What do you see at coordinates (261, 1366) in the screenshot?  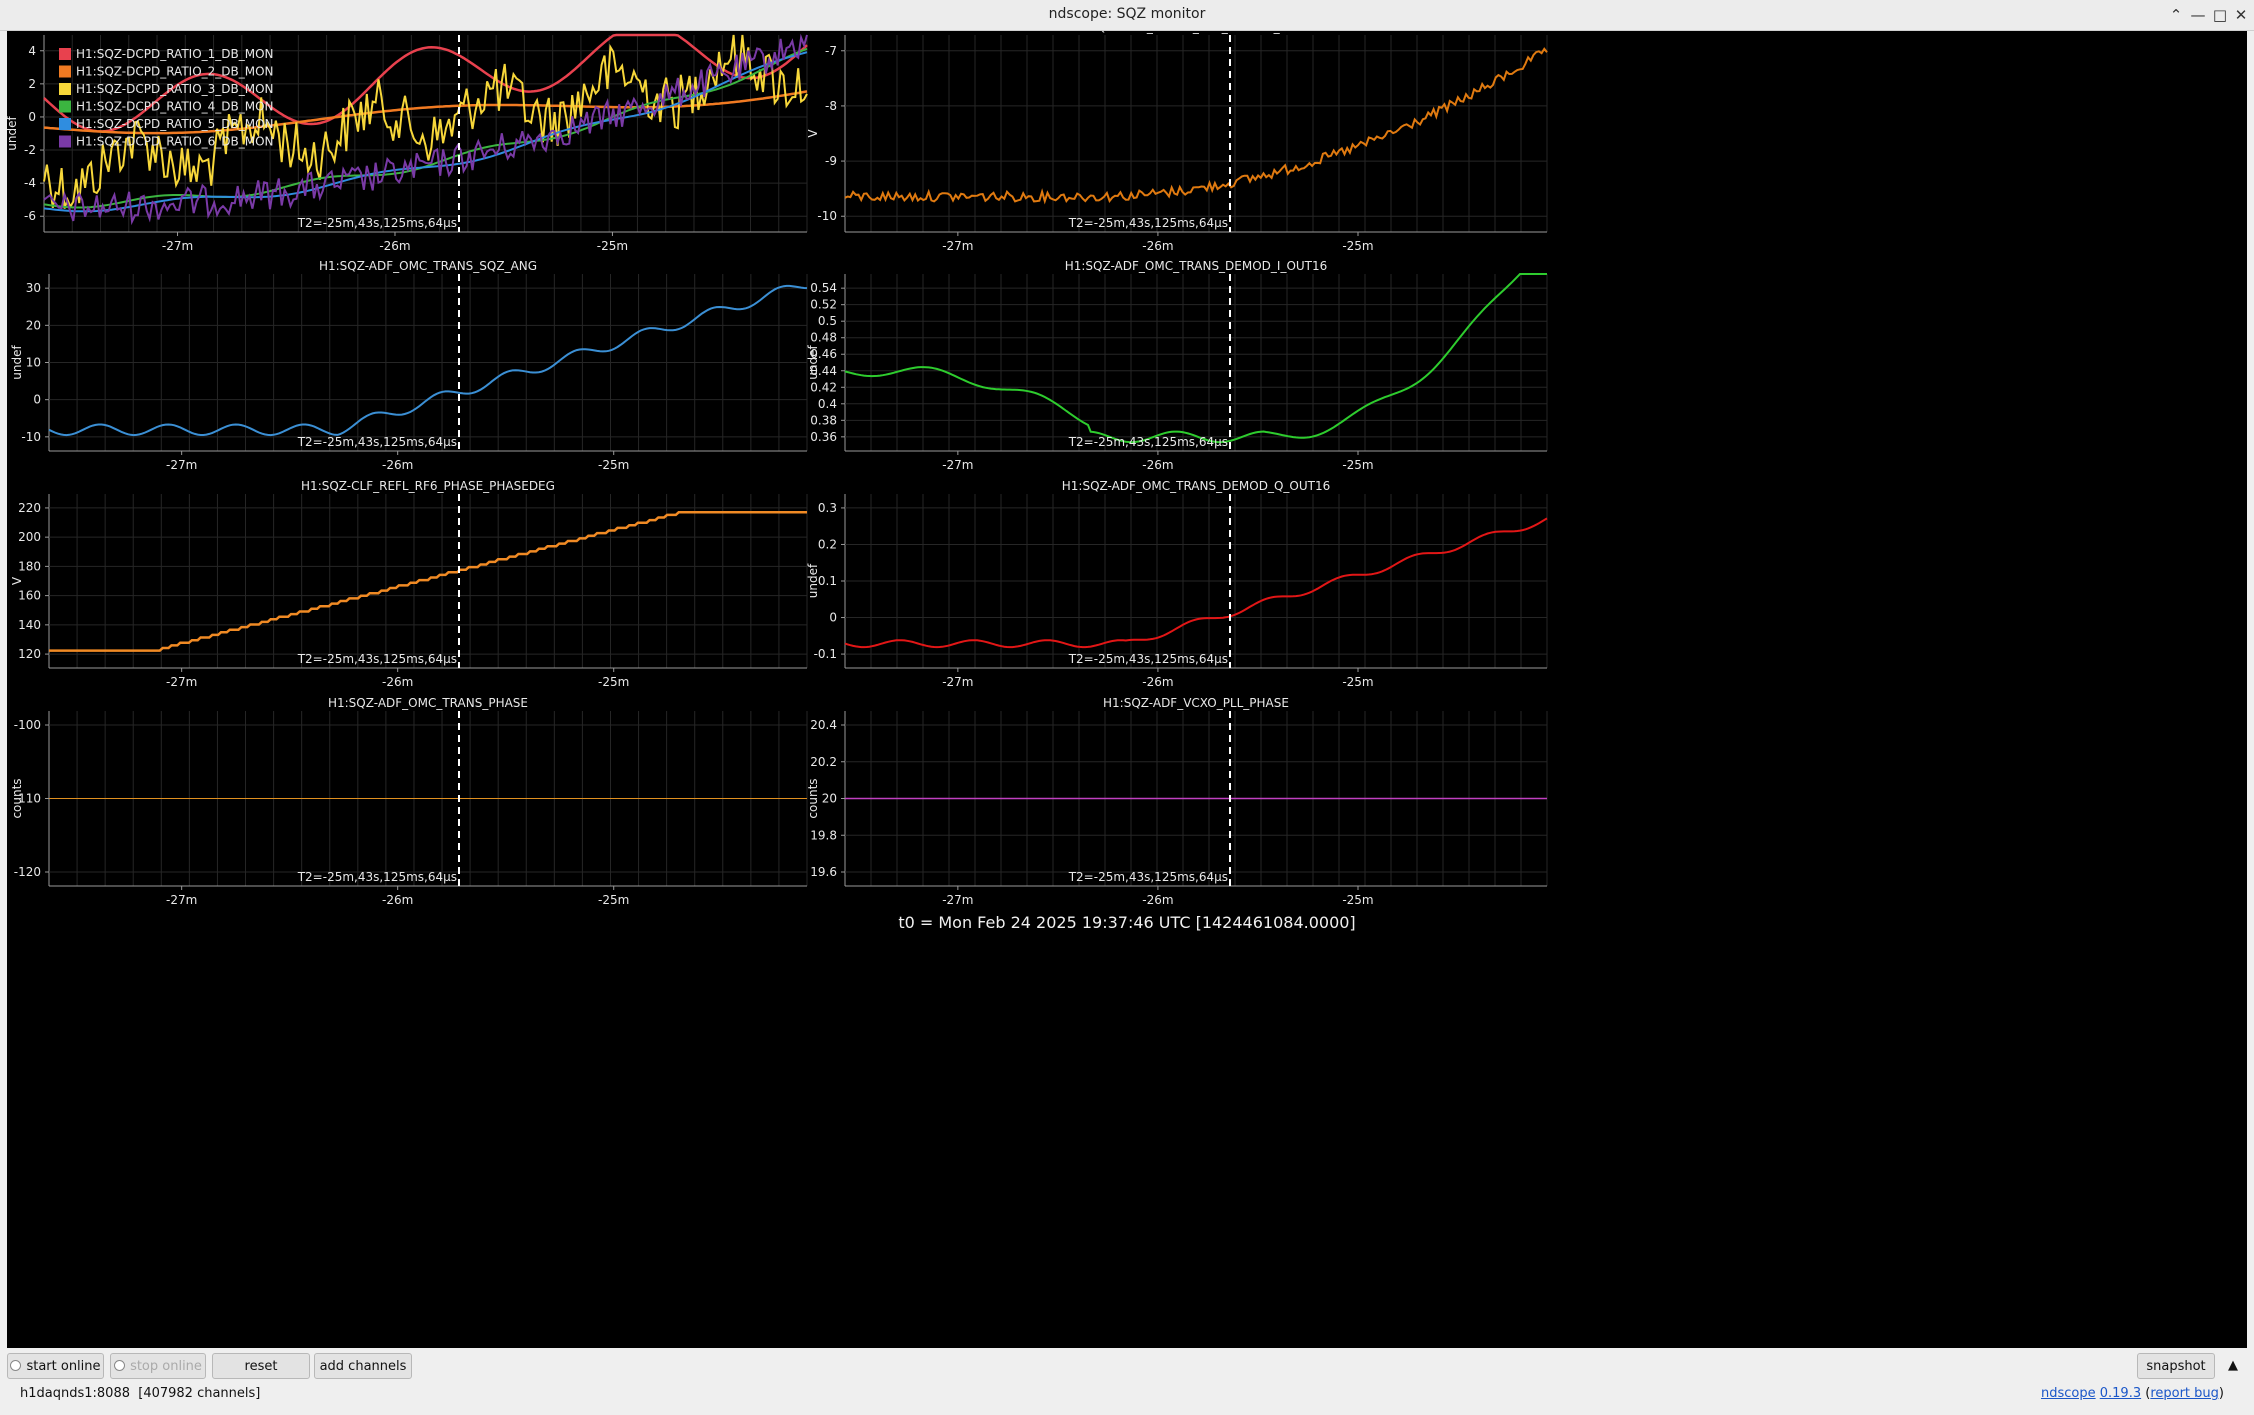 I see `reset-button: reset` at bounding box center [261, 1366].